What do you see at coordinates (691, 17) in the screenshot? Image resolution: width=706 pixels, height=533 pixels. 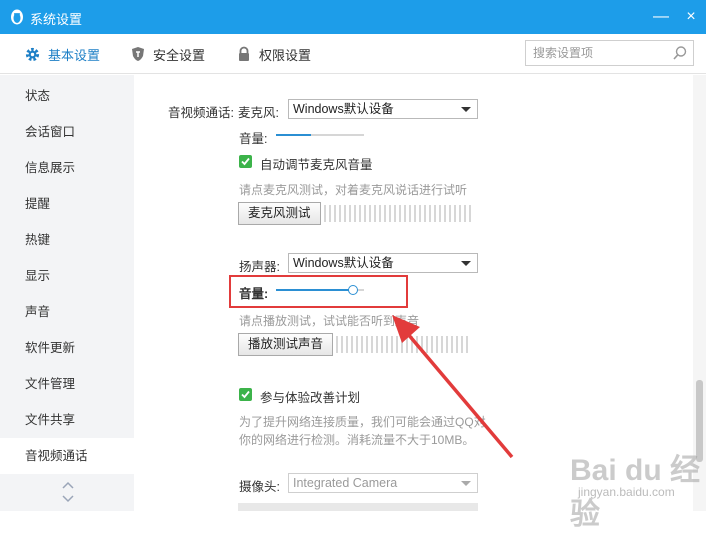 I see `close-button: ×` at bounding box center [691, 17].